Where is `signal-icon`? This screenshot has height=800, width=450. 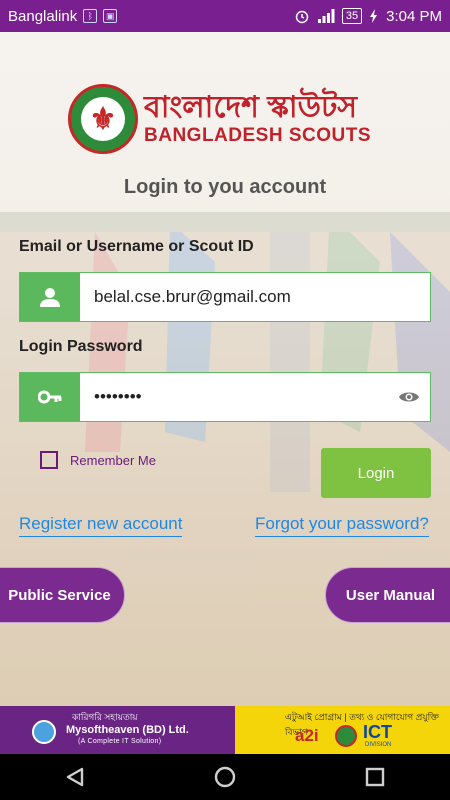 signal-icon is located at coordinates (326, 16).